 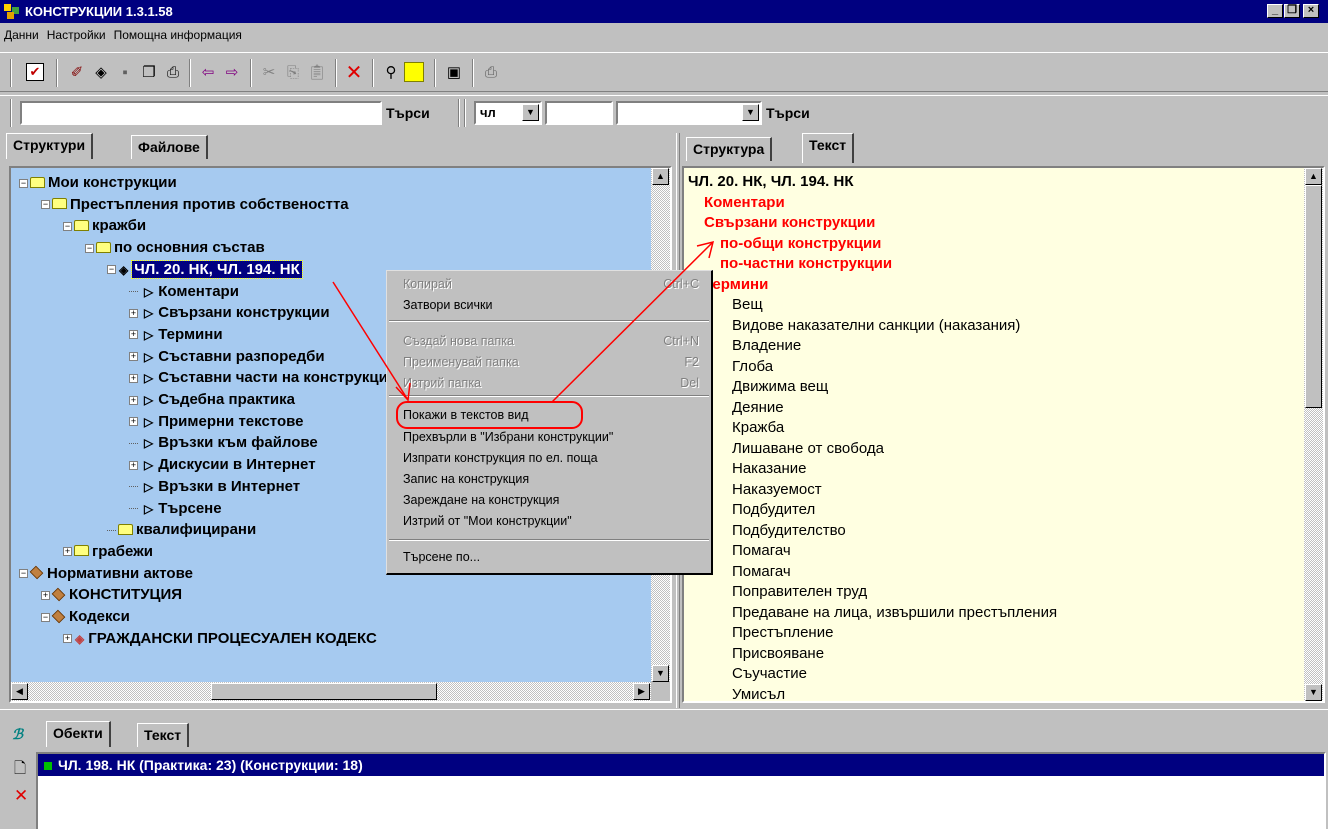 I want to click on tab-objects: Обекти, so click(x=78, y=734).